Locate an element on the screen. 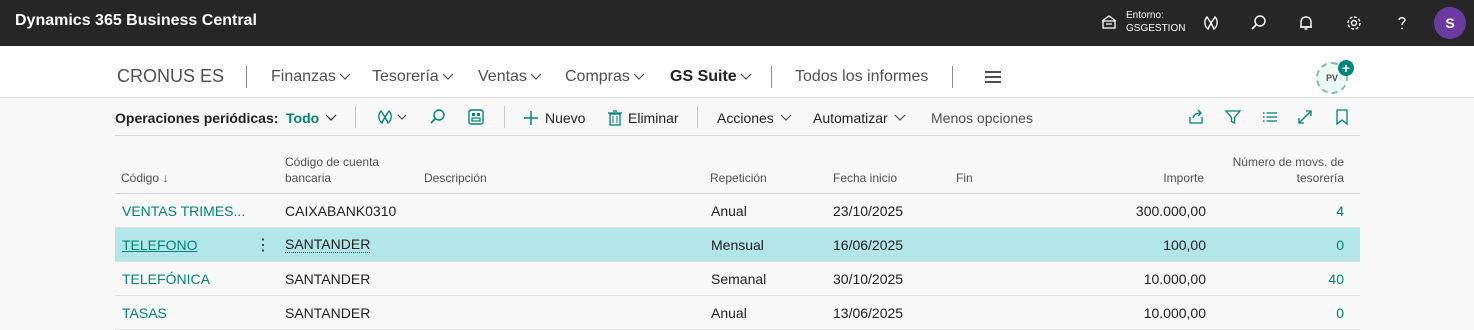 This screenshot has height=330, width=1474. view-filter-label: Todo is located at coordinates (303, 118).